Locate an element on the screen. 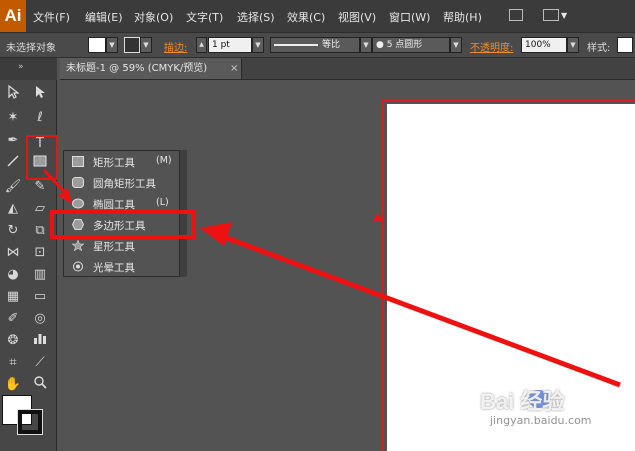 The height and width of the screenshot is (451, 635). watermark-url: jingyan.baidu.com is located at coordinates (541, 420).